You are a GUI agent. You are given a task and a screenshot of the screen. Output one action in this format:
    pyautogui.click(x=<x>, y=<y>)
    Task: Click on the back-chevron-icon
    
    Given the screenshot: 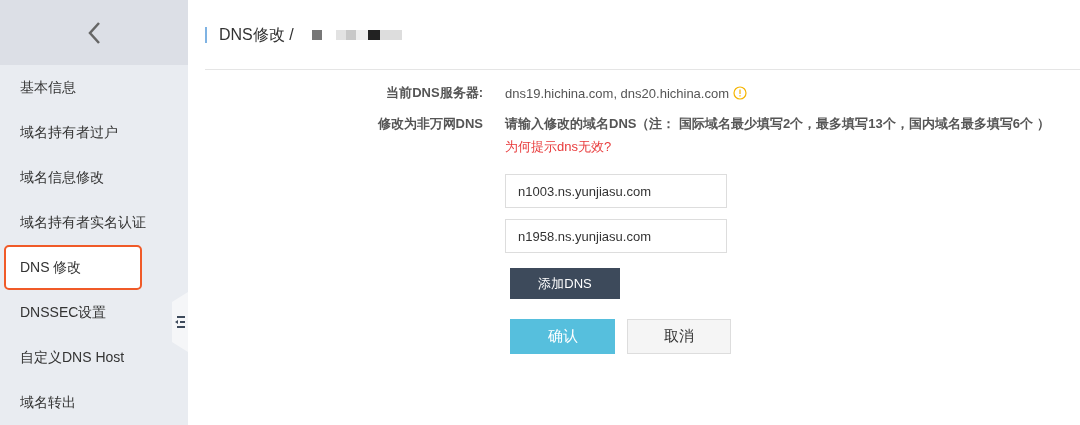 What is the action you would take?
    pyautogui.click(x=94, y=32)
    